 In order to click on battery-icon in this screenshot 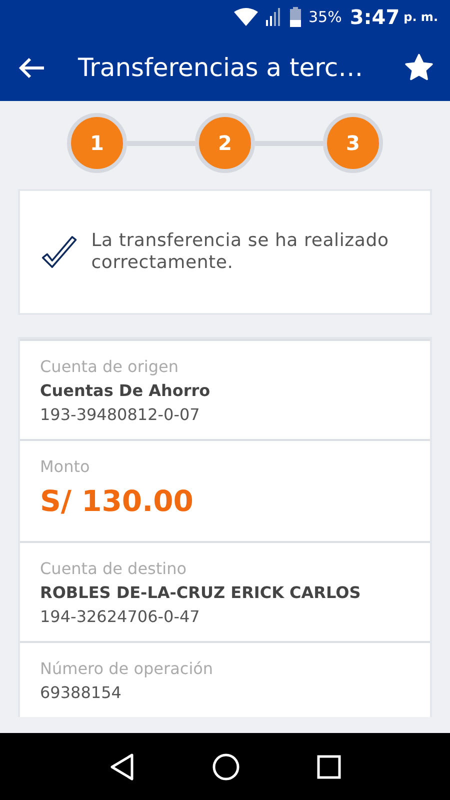, I will do `click(295, 17)`.